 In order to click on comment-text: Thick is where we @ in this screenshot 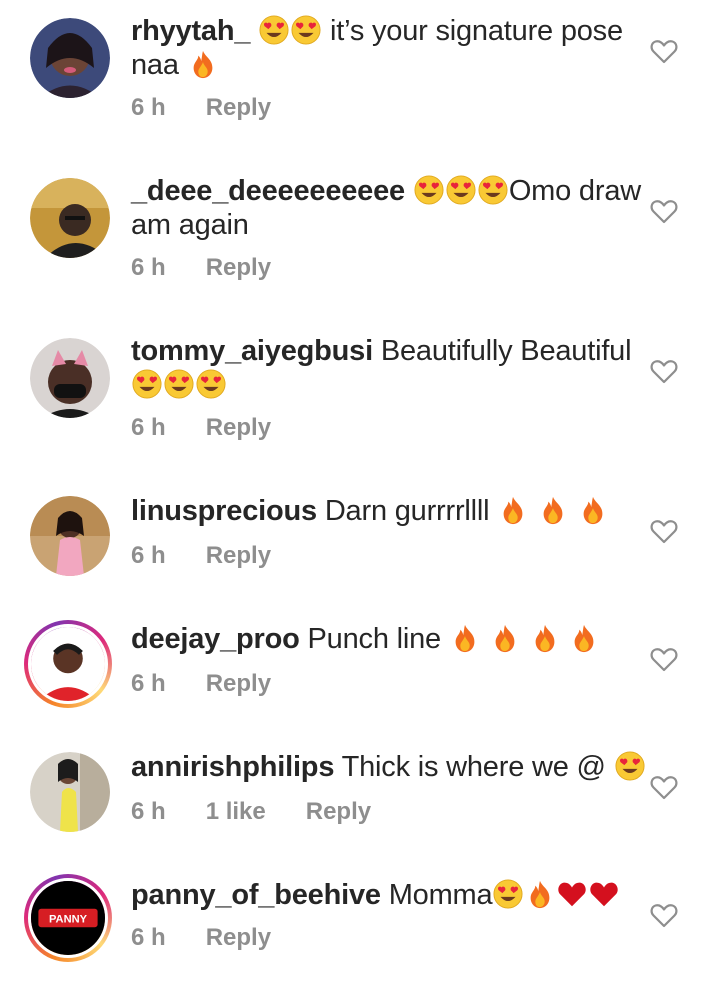, I will do `click(473, 767)`.